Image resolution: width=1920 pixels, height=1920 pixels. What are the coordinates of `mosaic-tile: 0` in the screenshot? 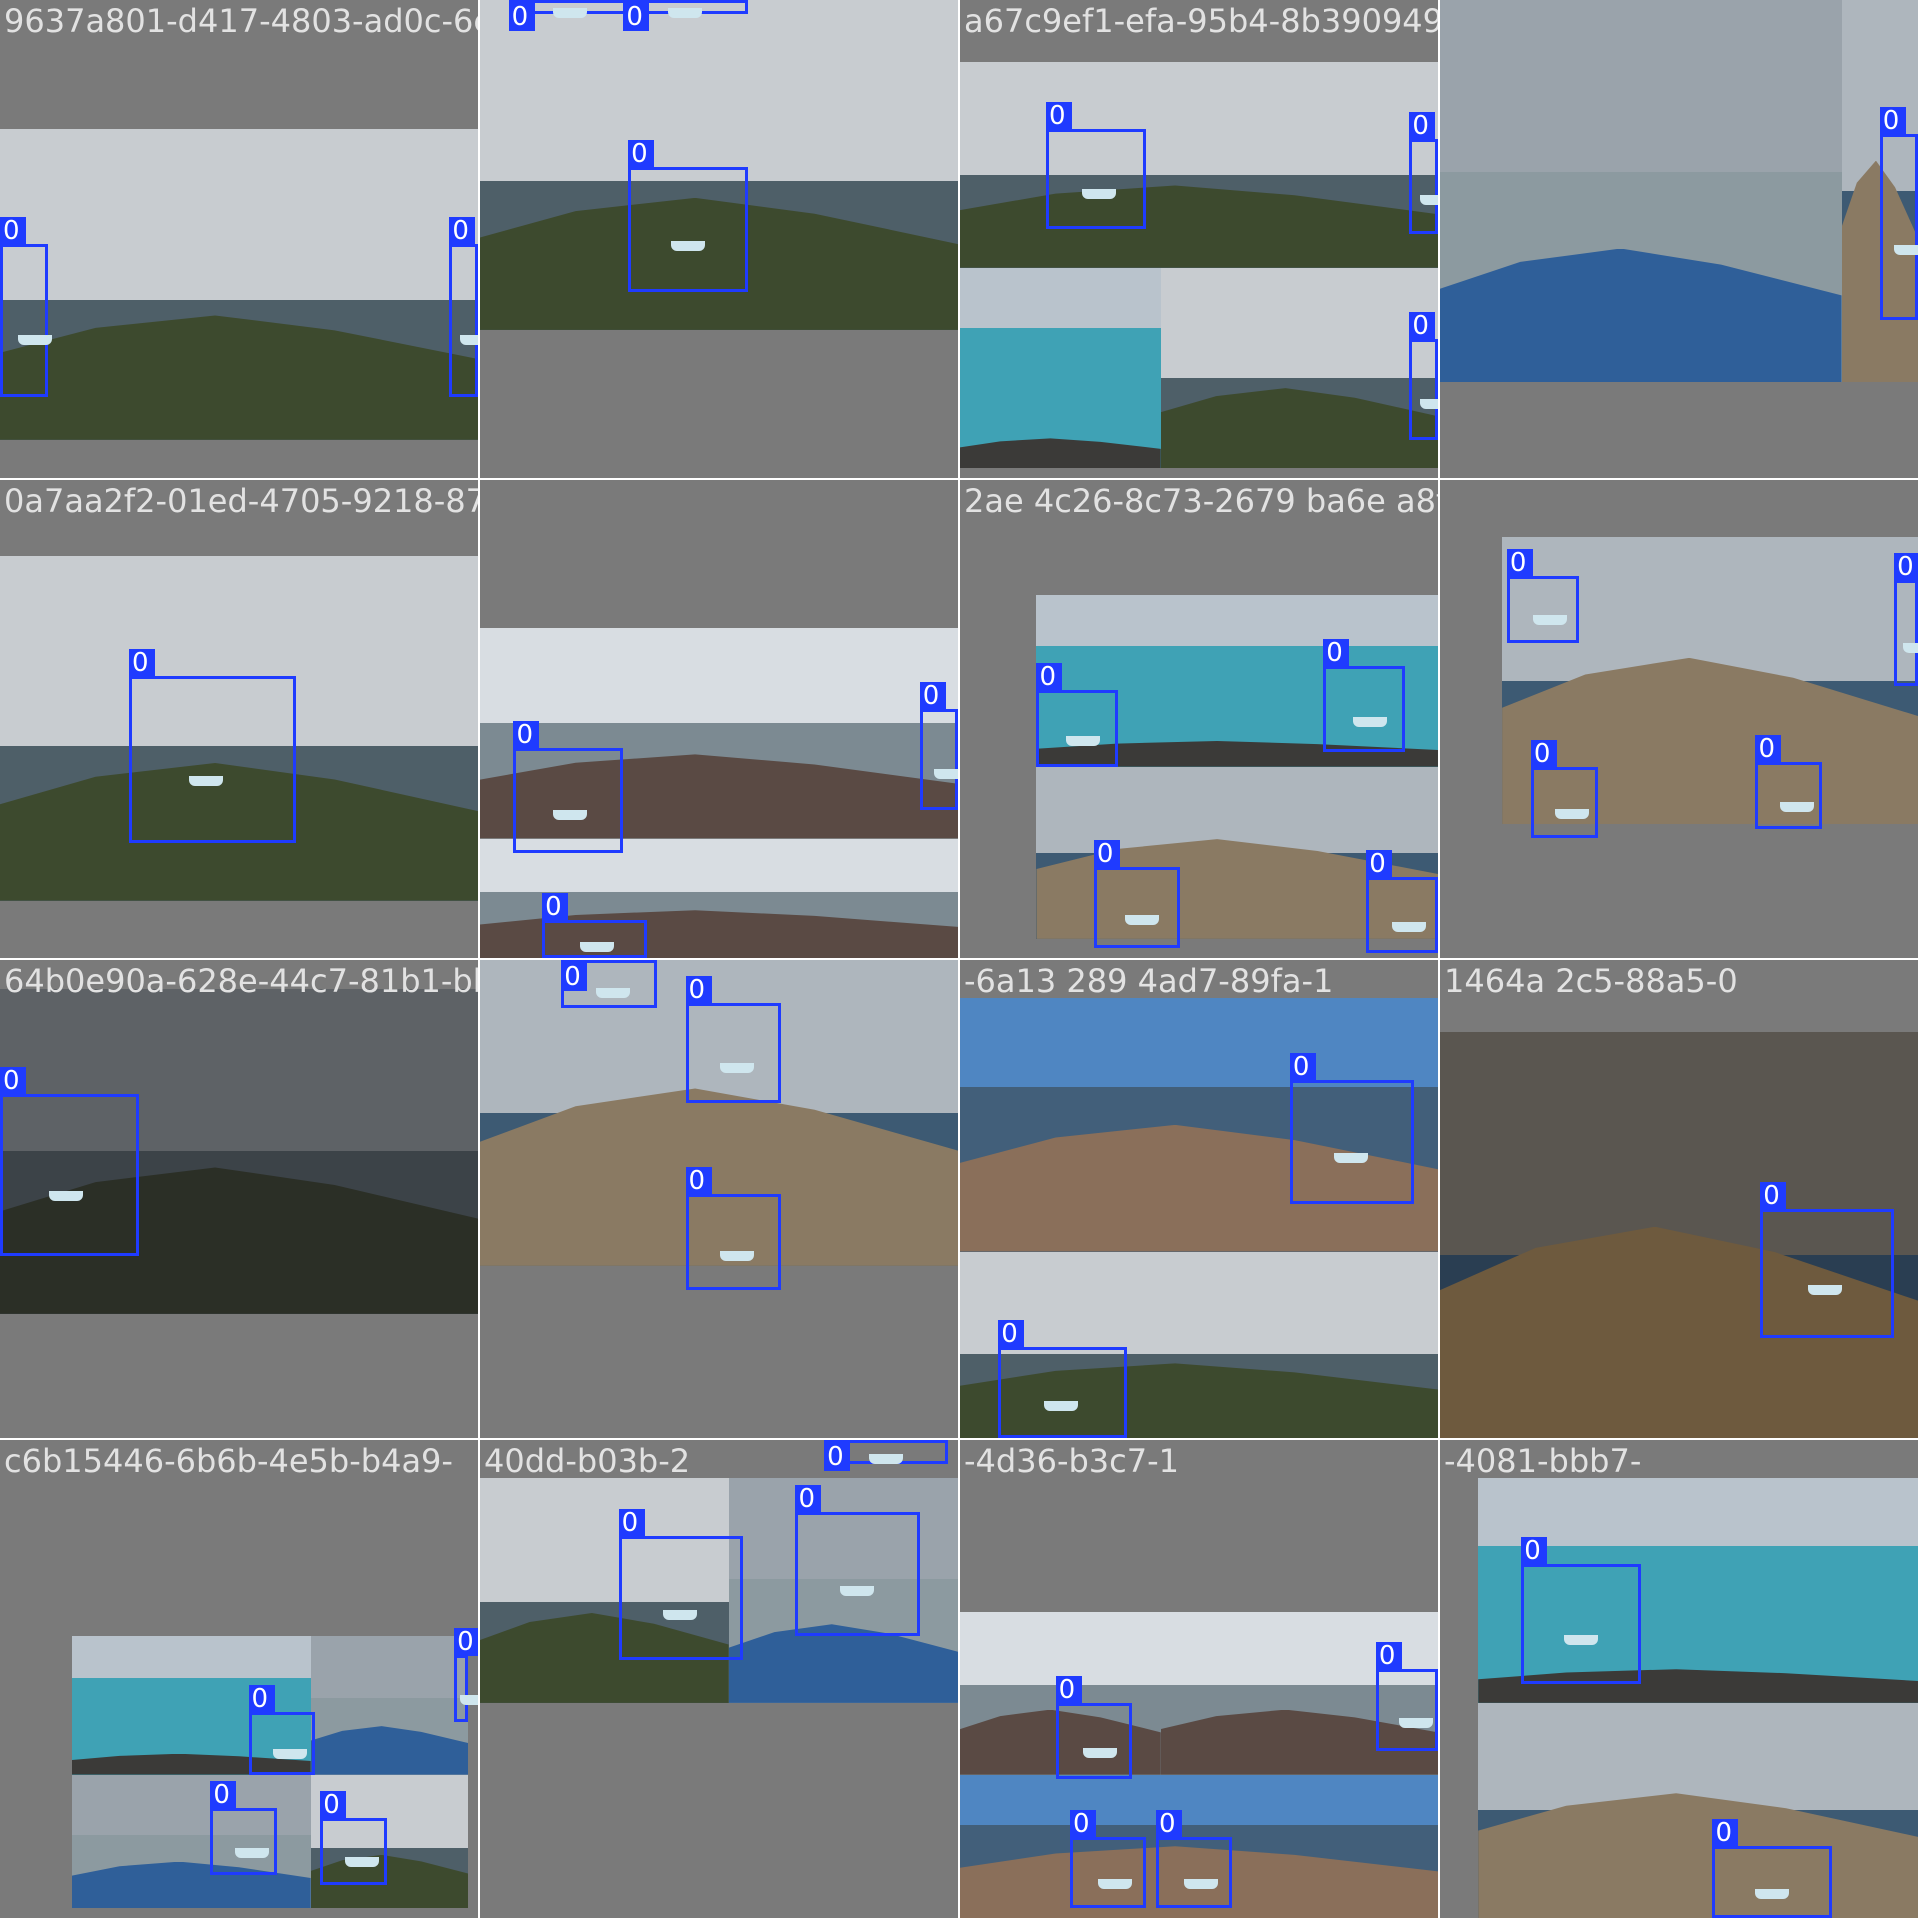 It's located at (1679, 239).